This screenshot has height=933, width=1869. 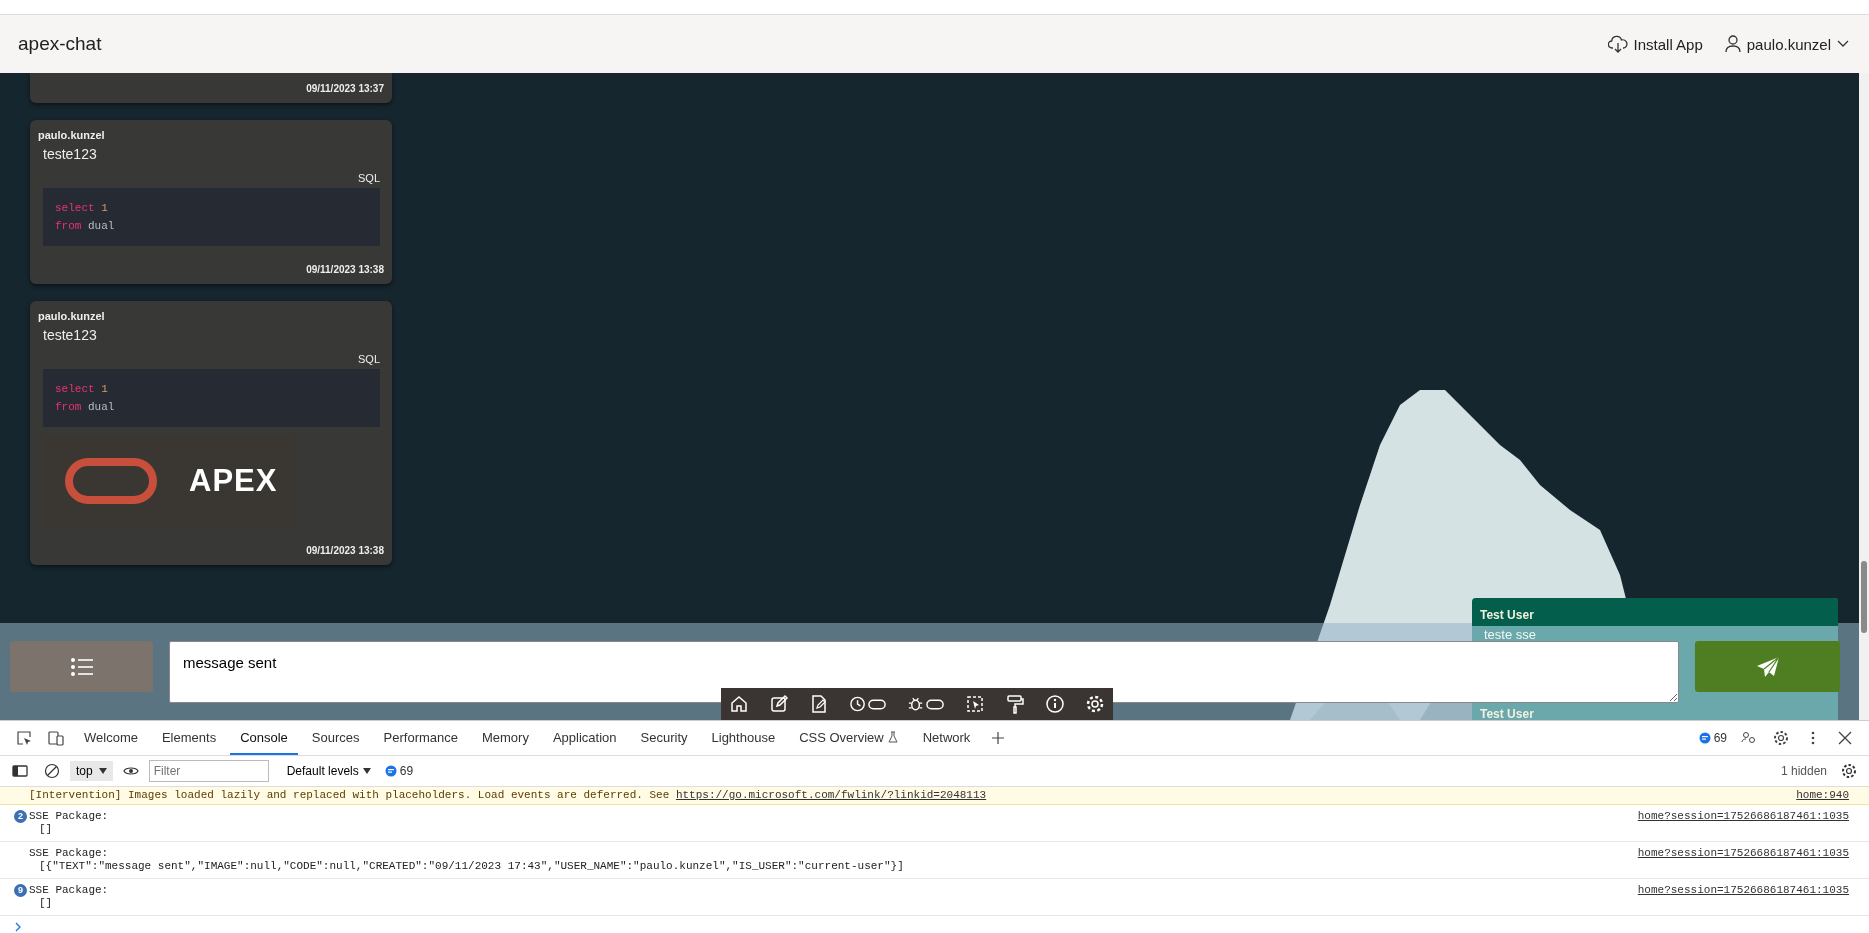 I want to click on scrollbar-thumb, so click(x=1864, y=597).